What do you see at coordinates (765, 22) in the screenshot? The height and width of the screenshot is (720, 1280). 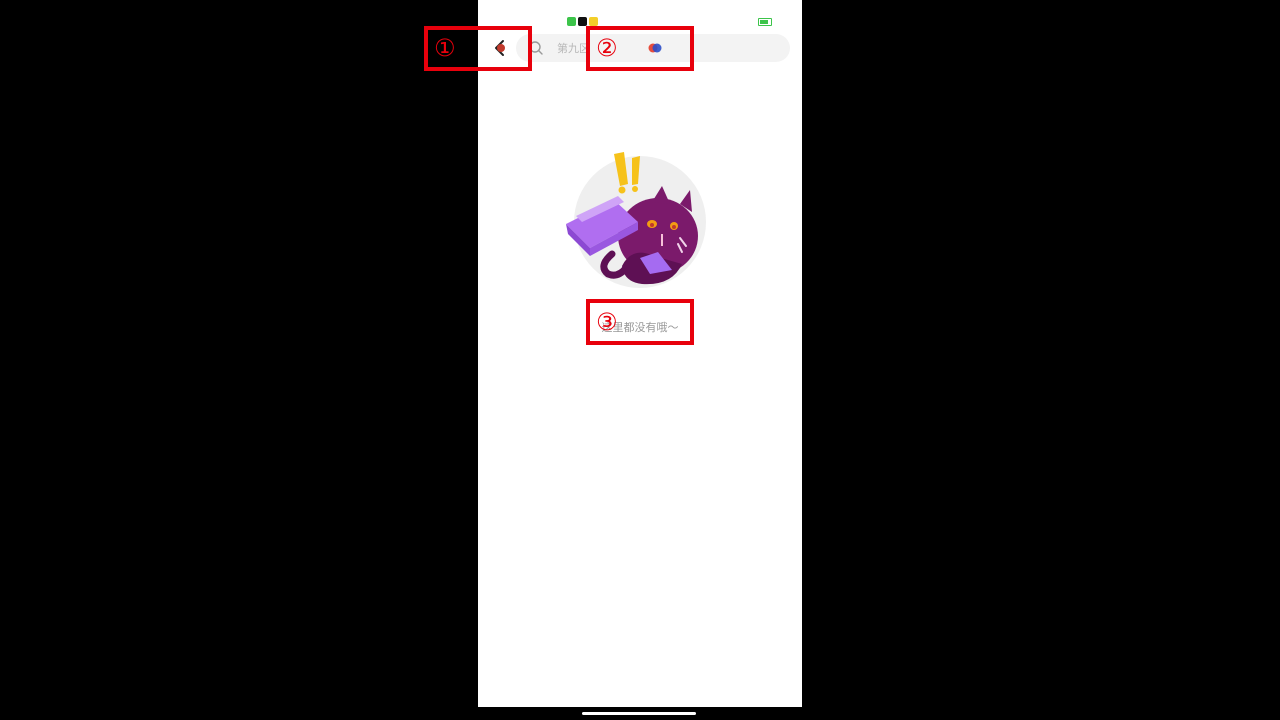 I see `battery-icon` at bounding box center [765, 22].